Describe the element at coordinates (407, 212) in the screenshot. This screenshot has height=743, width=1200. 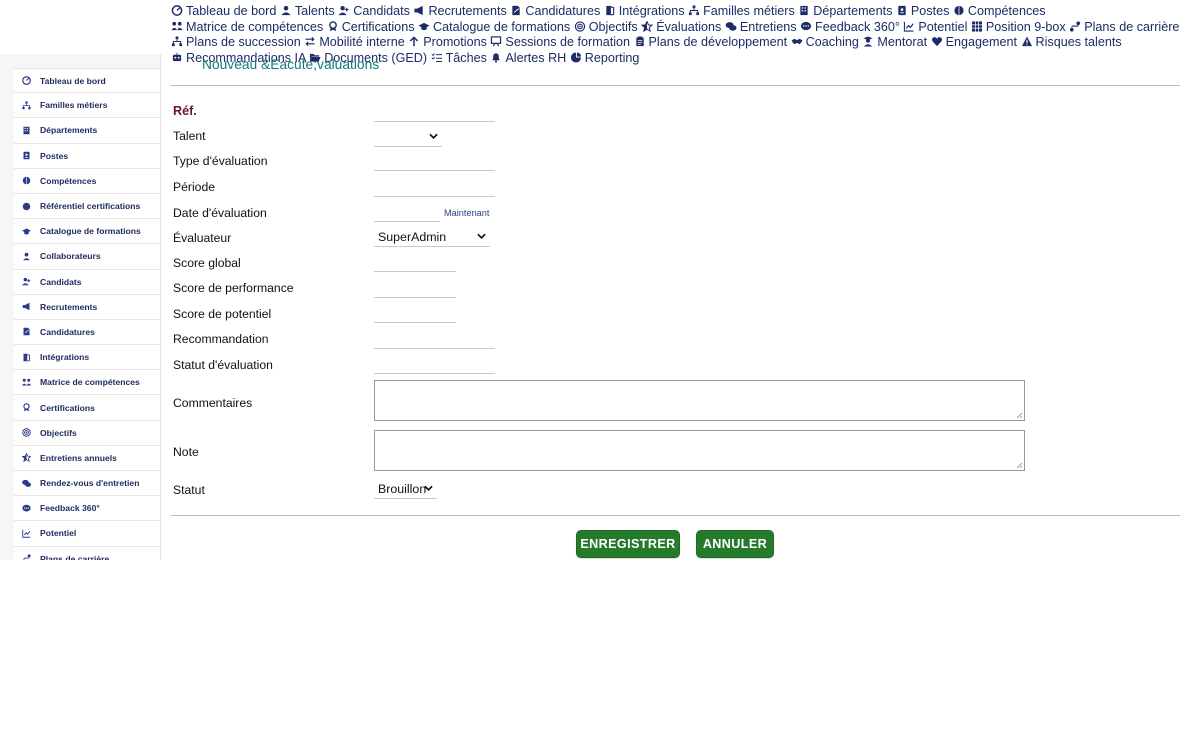
I see `date-evaluation-input` at that location.